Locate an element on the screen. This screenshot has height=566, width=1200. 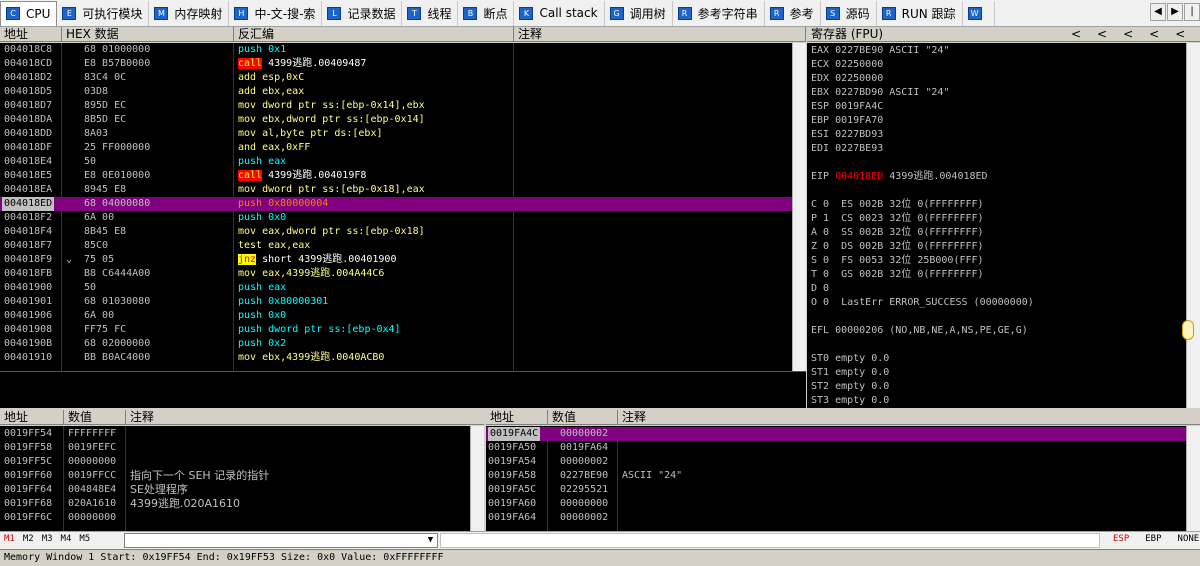
register-line: ST1 empty 0.0 is located at coordinates (850, 373).